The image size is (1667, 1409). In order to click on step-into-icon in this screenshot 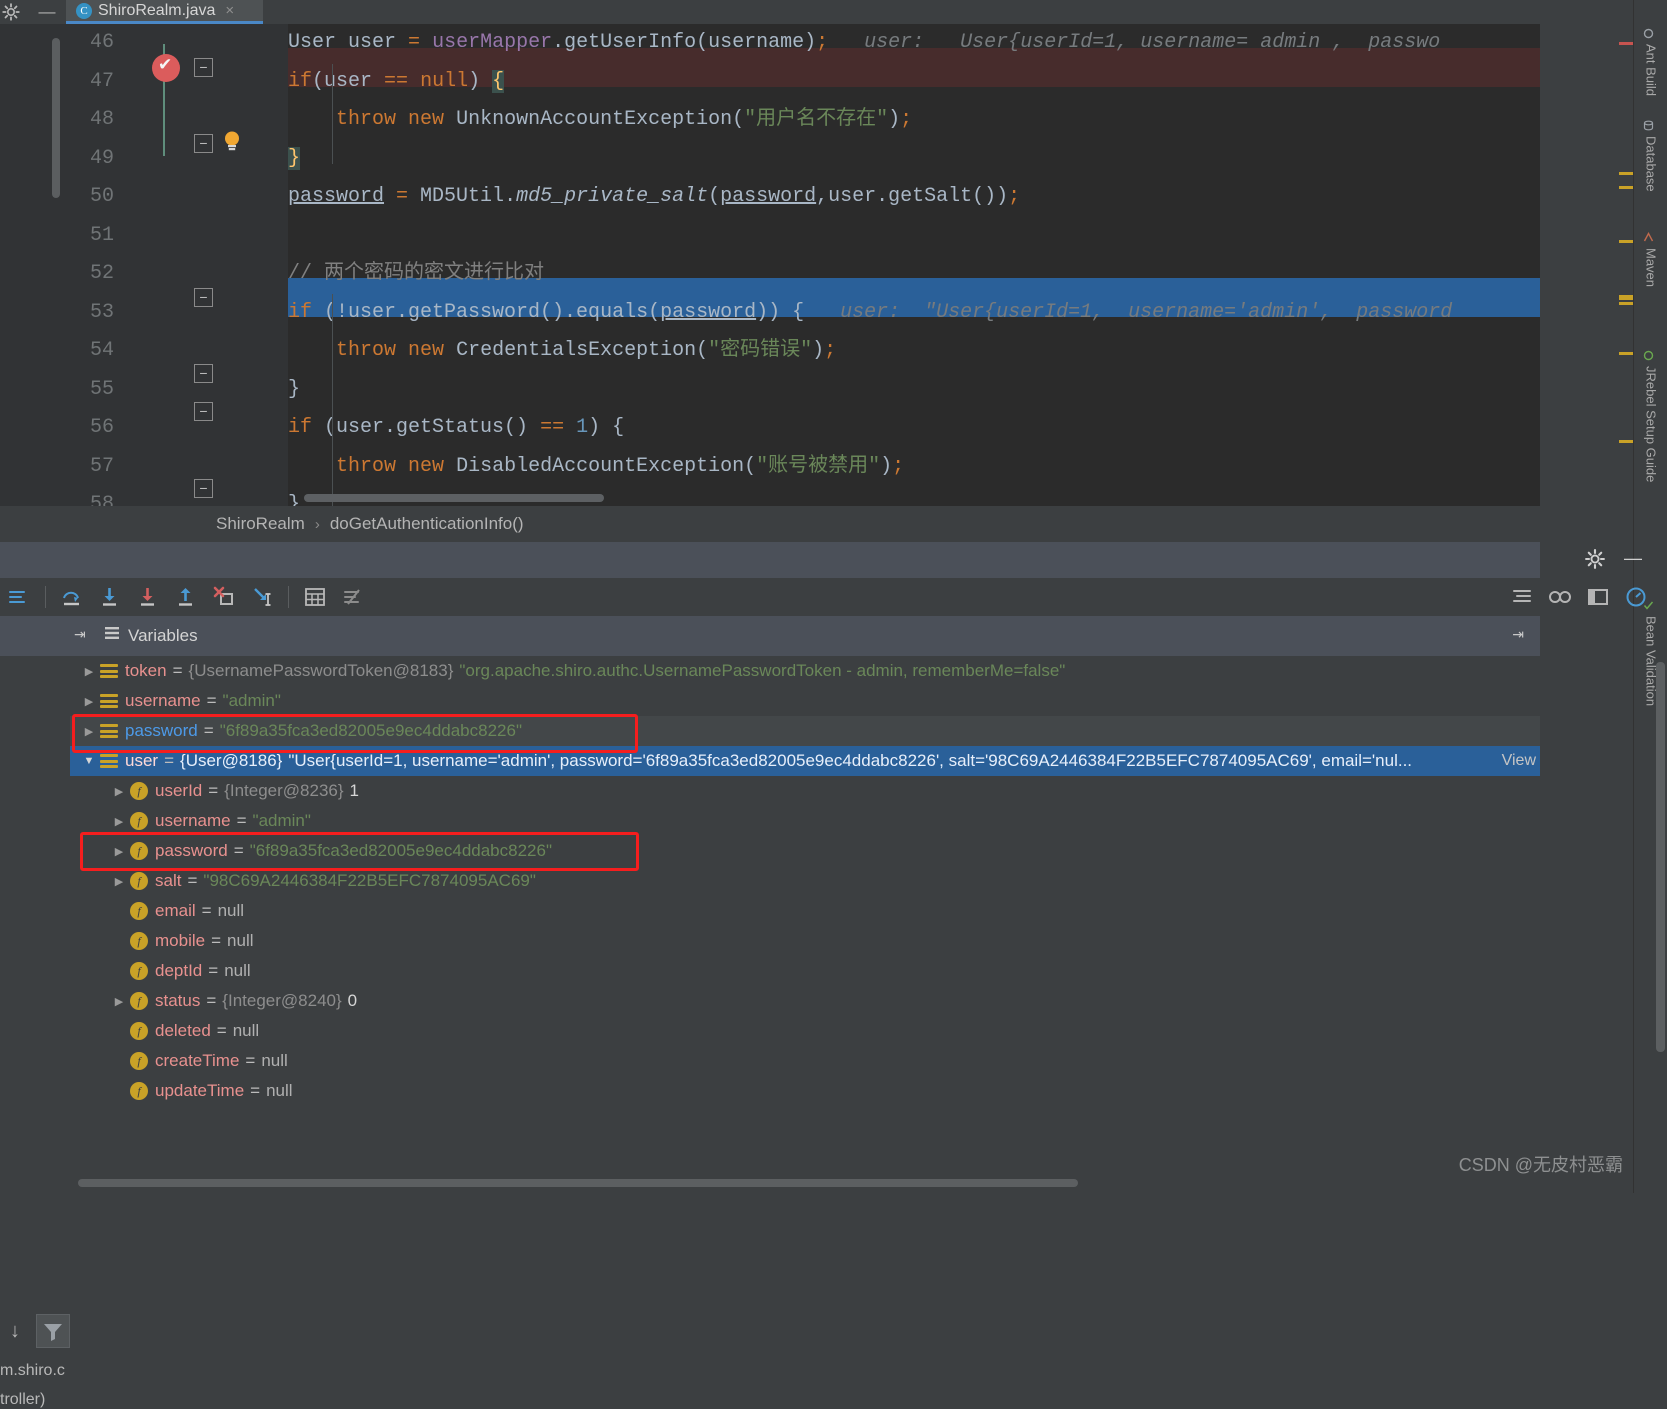, I will do `click(110, 597)`.